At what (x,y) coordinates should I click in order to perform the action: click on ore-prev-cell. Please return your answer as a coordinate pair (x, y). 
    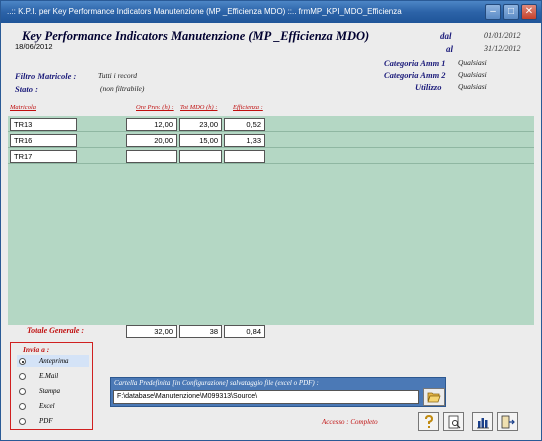
    Looking at the image, I should click on (151, 156).